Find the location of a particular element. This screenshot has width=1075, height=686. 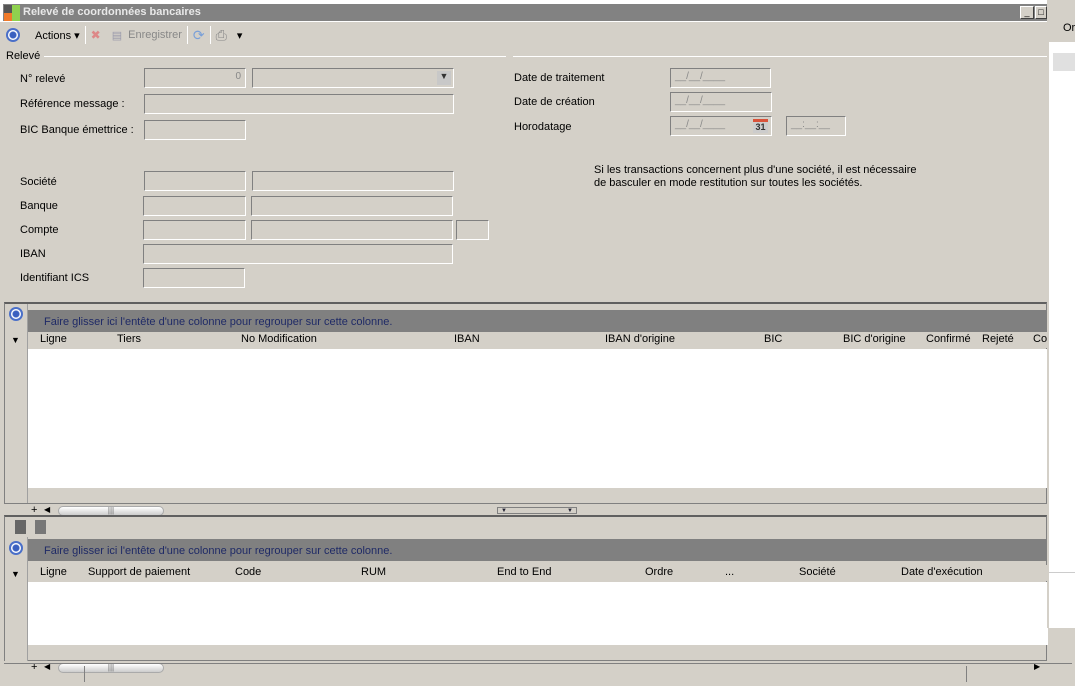

banque-code-field is located at coordinates (194, 206).